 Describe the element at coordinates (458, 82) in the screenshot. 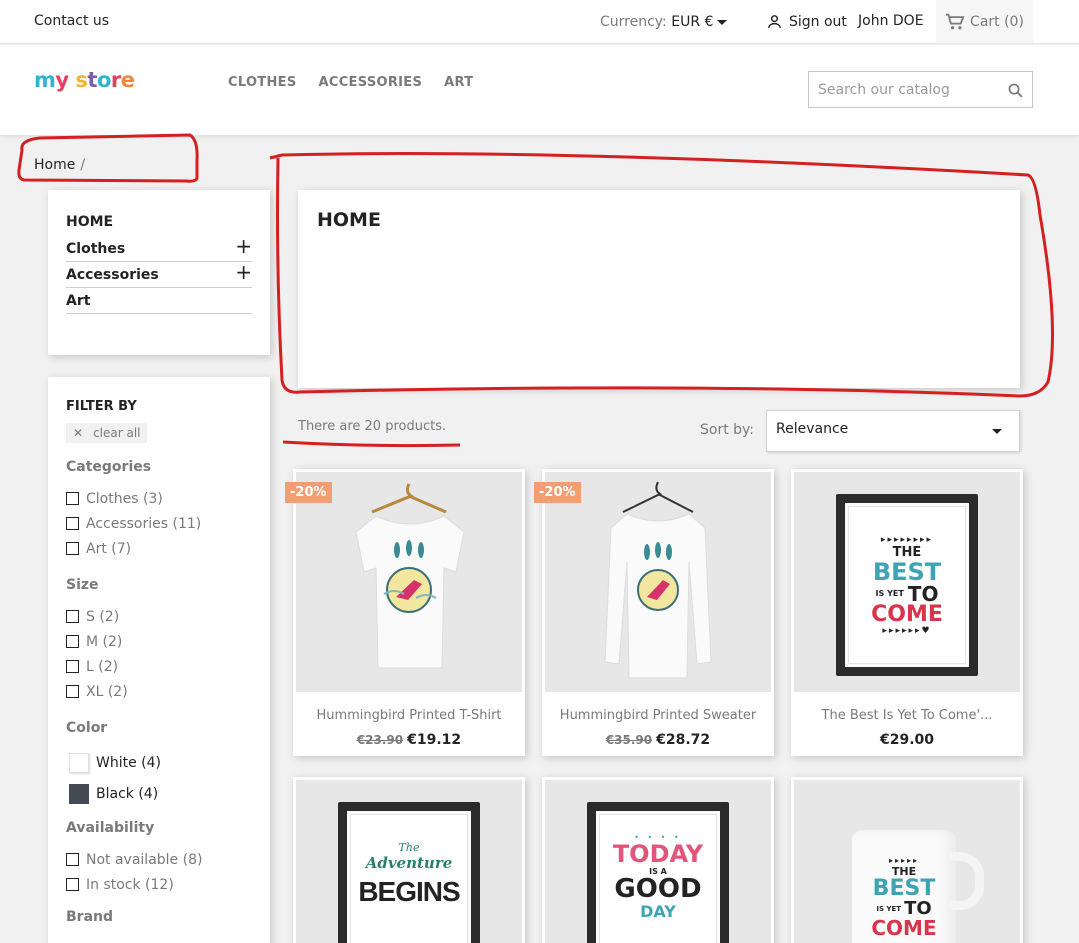

I see `menu-item-art: ART` at that location.